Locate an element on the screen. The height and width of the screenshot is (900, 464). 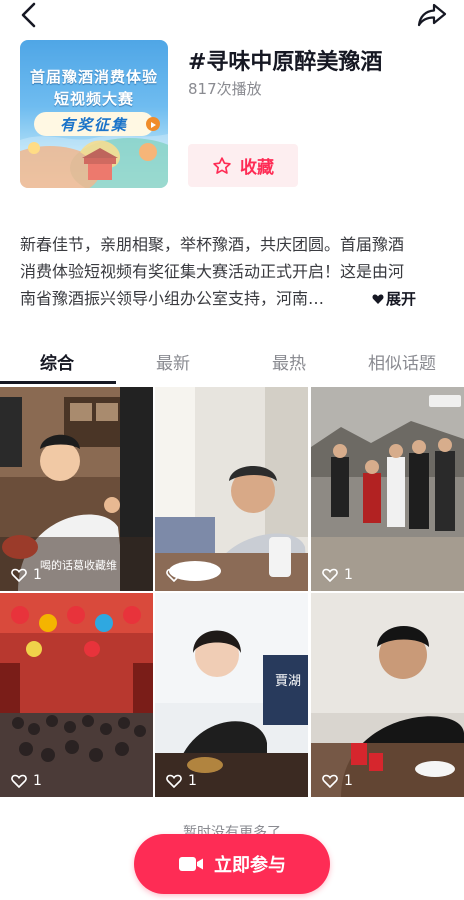
cover-title-line-1: 首届豫酒消费体验 is located at coordinates (93, 77).